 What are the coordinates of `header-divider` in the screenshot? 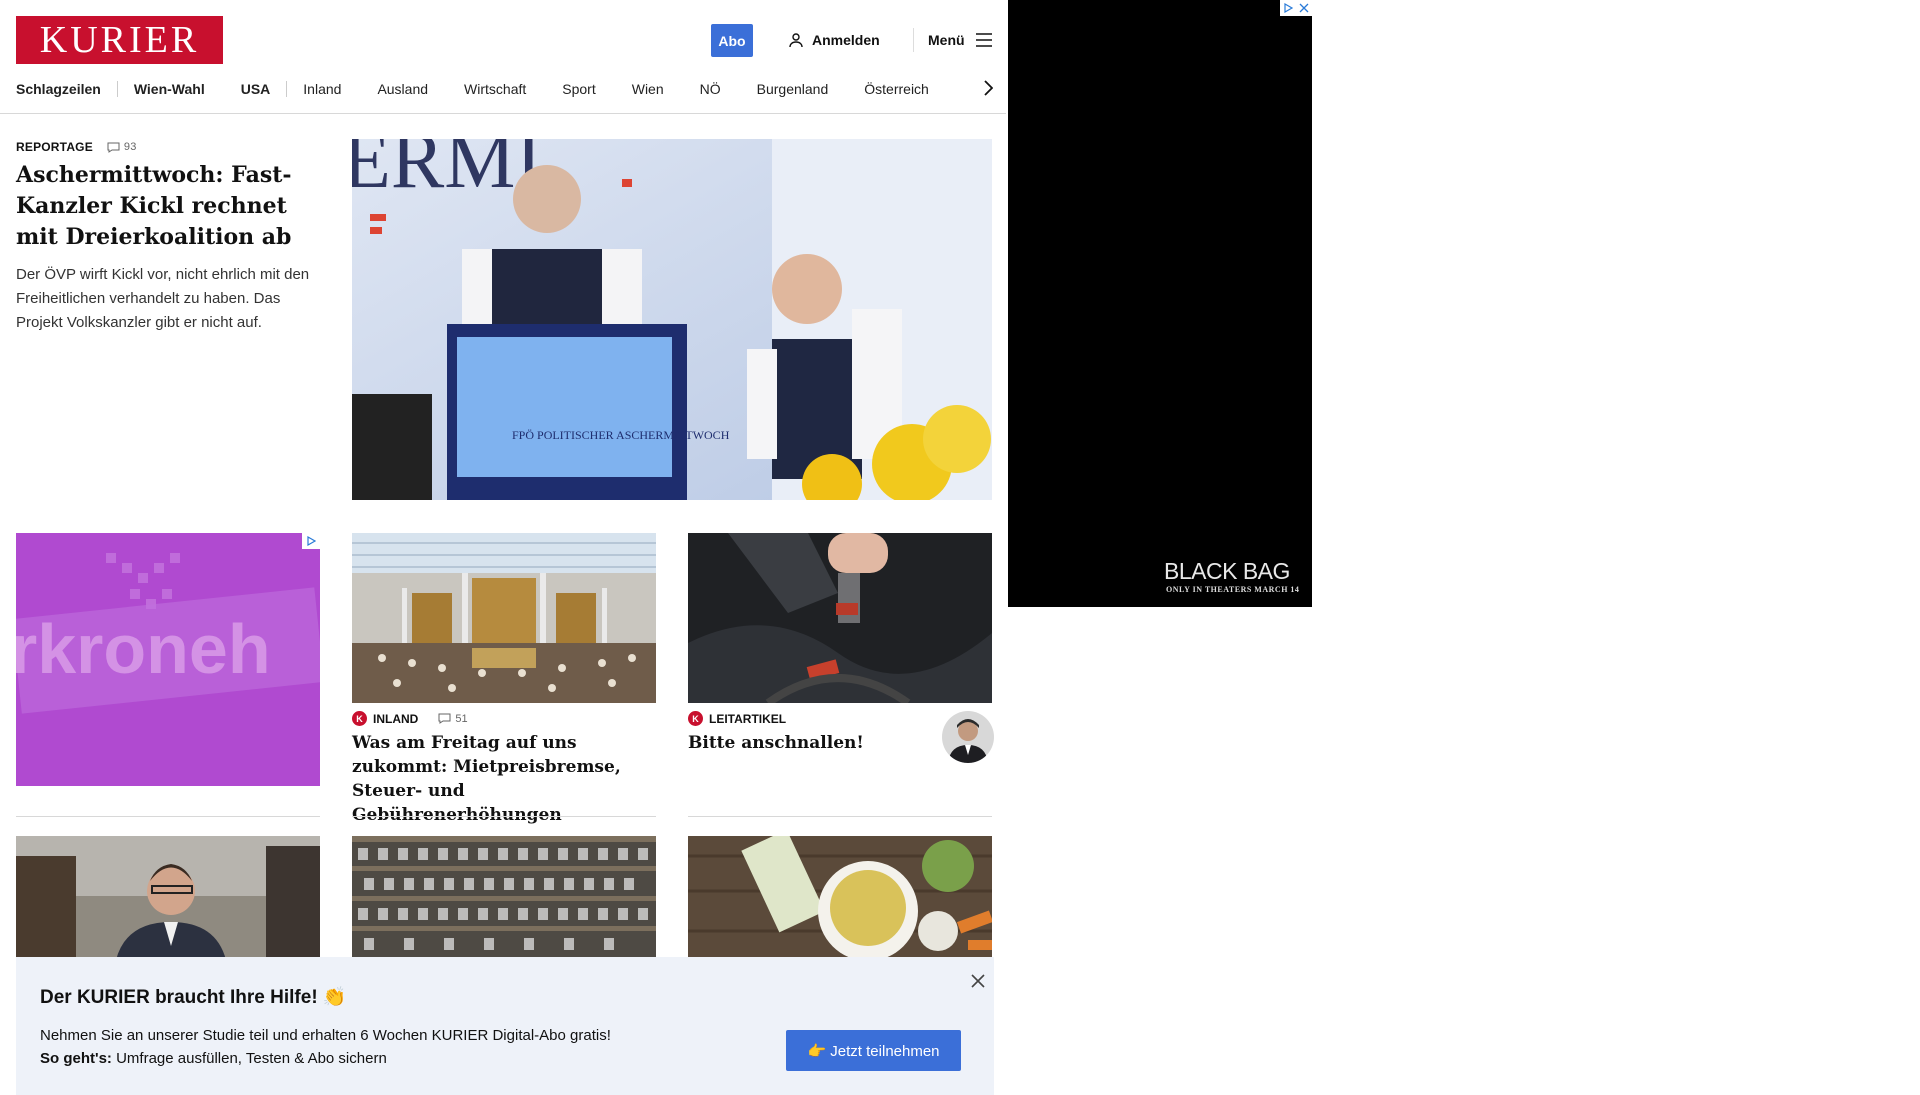 It's located at (913, 40).